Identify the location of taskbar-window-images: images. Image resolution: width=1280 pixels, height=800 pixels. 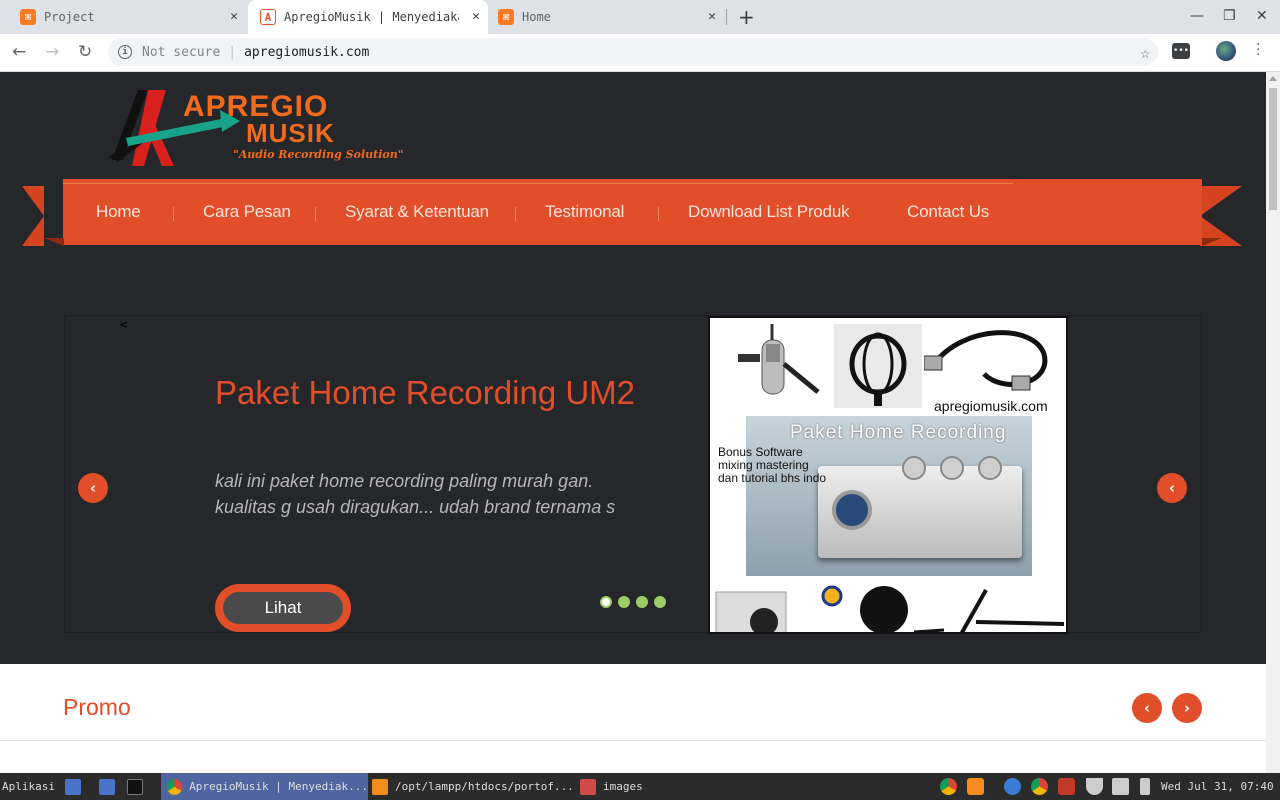
(611, 786).